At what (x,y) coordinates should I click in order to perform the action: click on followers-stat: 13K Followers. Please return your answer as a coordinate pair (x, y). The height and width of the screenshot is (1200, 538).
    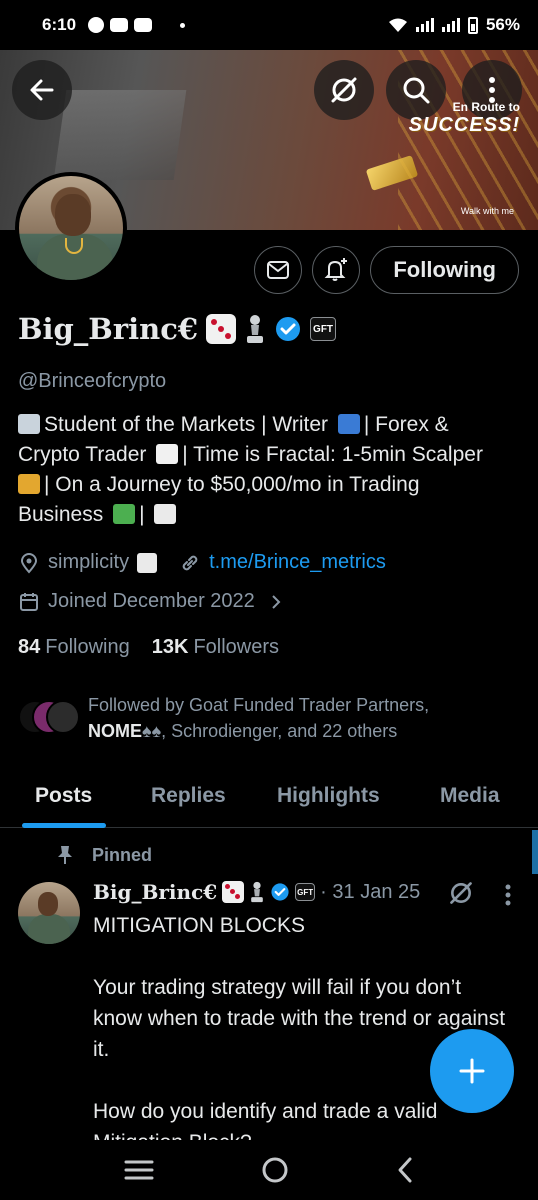
    Looking at the image, I should click on (215, 647).